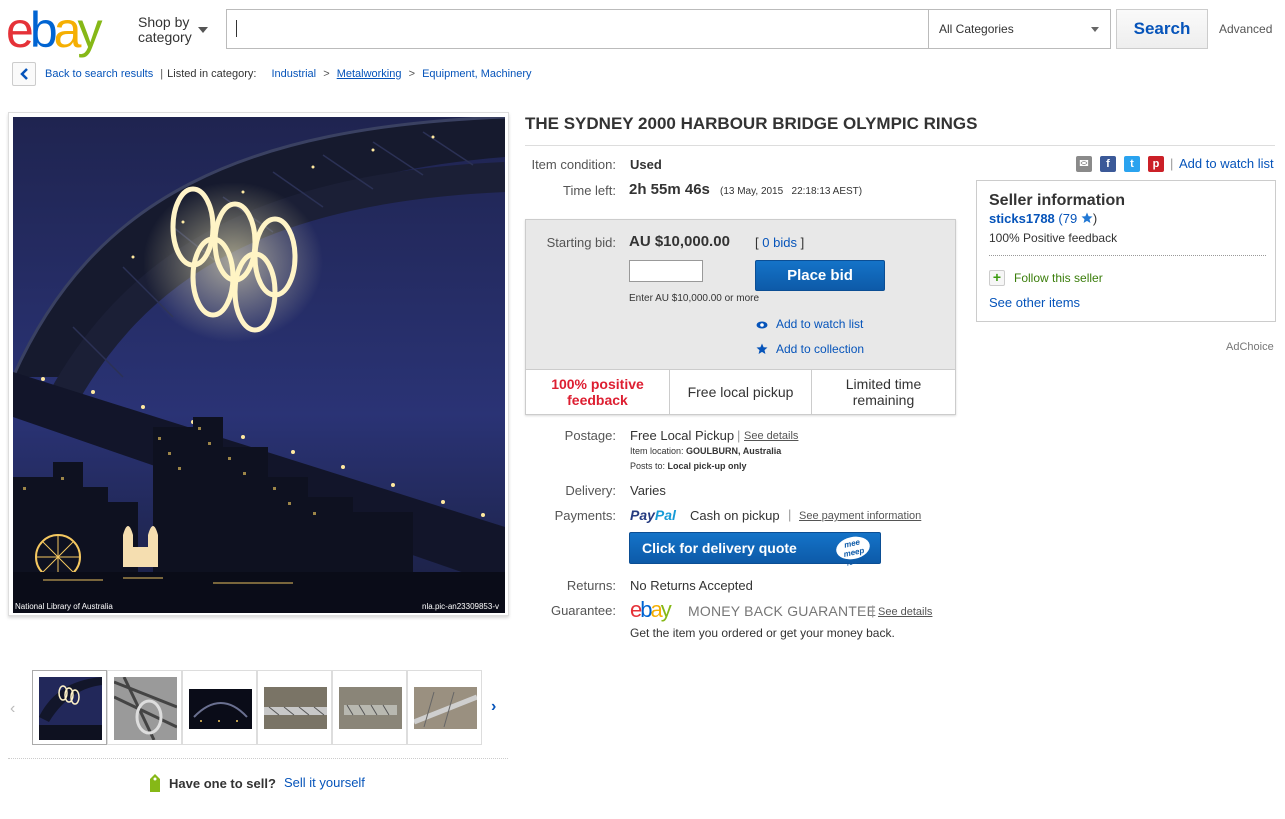 The image size is (1285, 819). I want to click on time-left-end: (13 May, 2015 22:18:13 AEST), so click(791, 191).